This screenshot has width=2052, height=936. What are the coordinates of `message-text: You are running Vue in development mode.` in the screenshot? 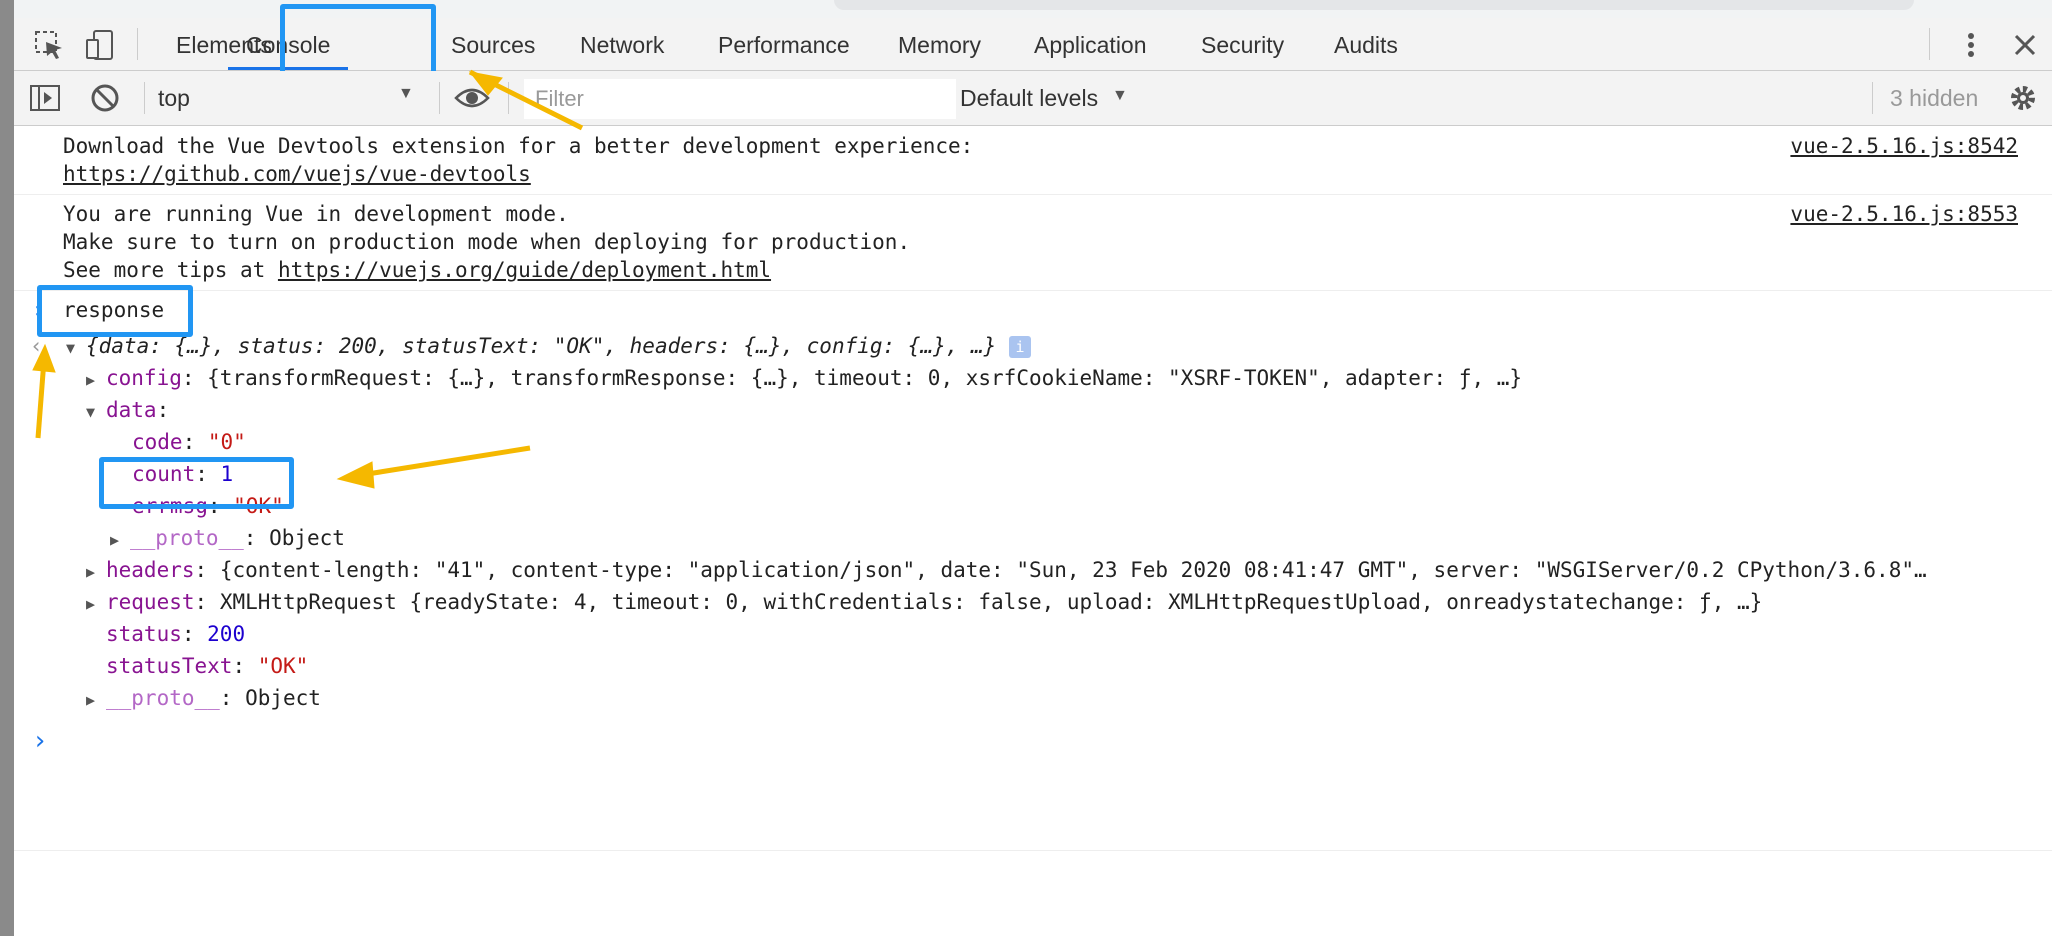 It's located at (316, 214).